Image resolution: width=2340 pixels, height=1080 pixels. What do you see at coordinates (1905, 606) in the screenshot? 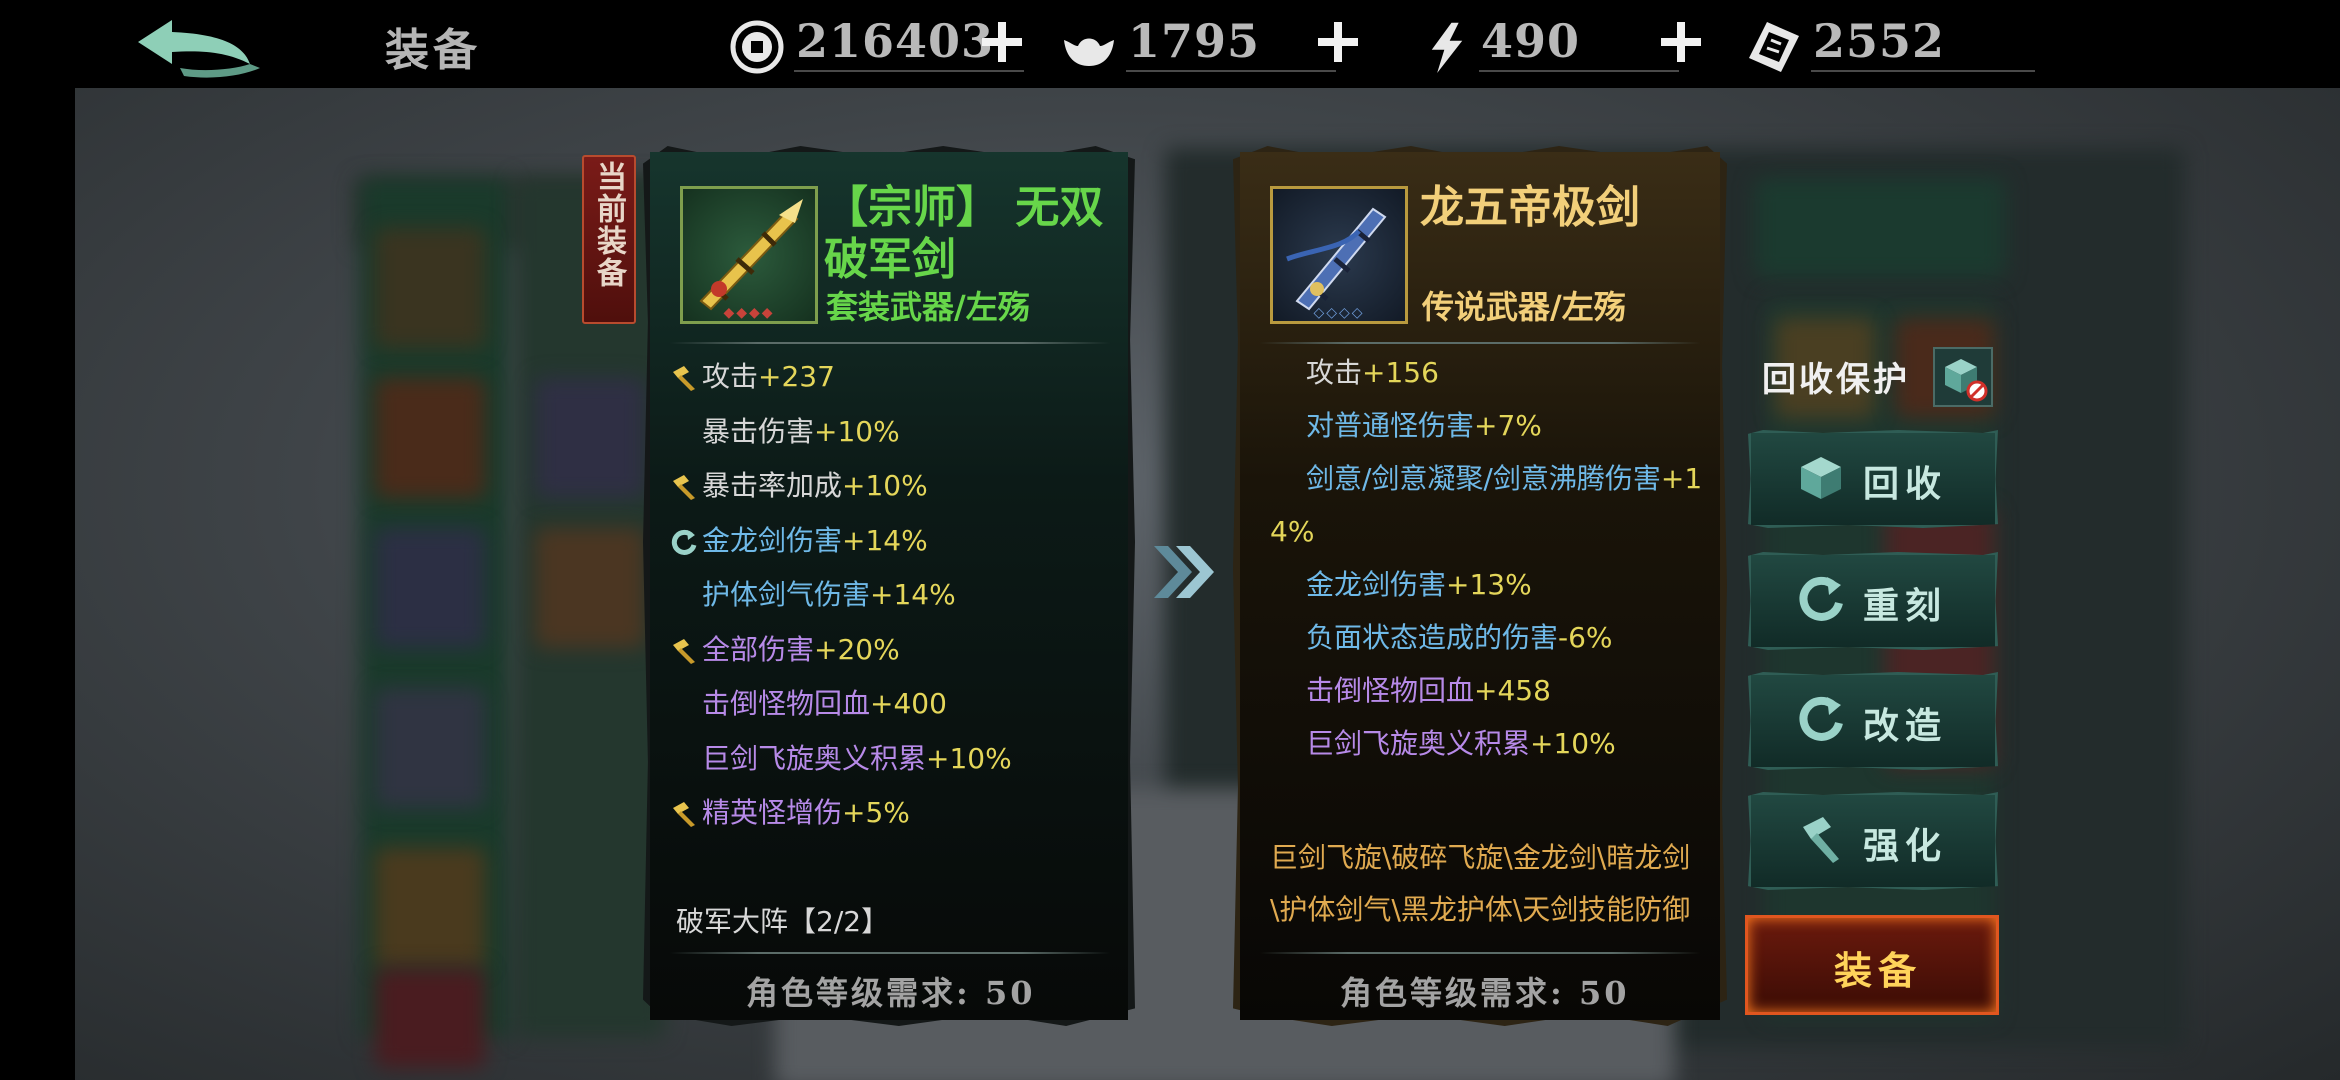
I see `reengrave-button-label: 重刻` at bounding box center [1905, 606].